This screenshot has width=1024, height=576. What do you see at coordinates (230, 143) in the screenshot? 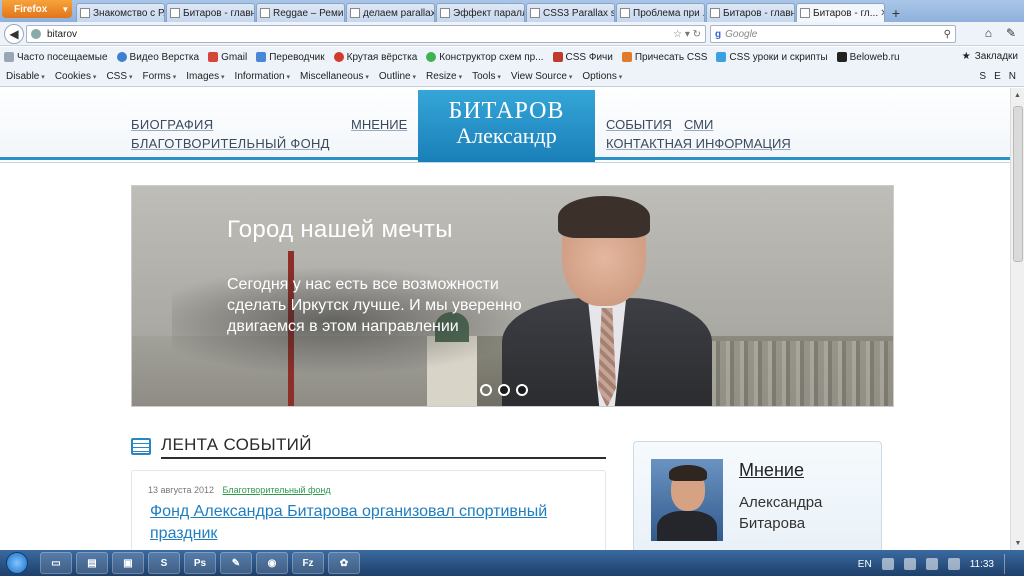
I see `nav-link-charity-fund: БЛАГОТВОРИТЕЛЬНЫЙ ФОНД` at bounding box center [230, 143].